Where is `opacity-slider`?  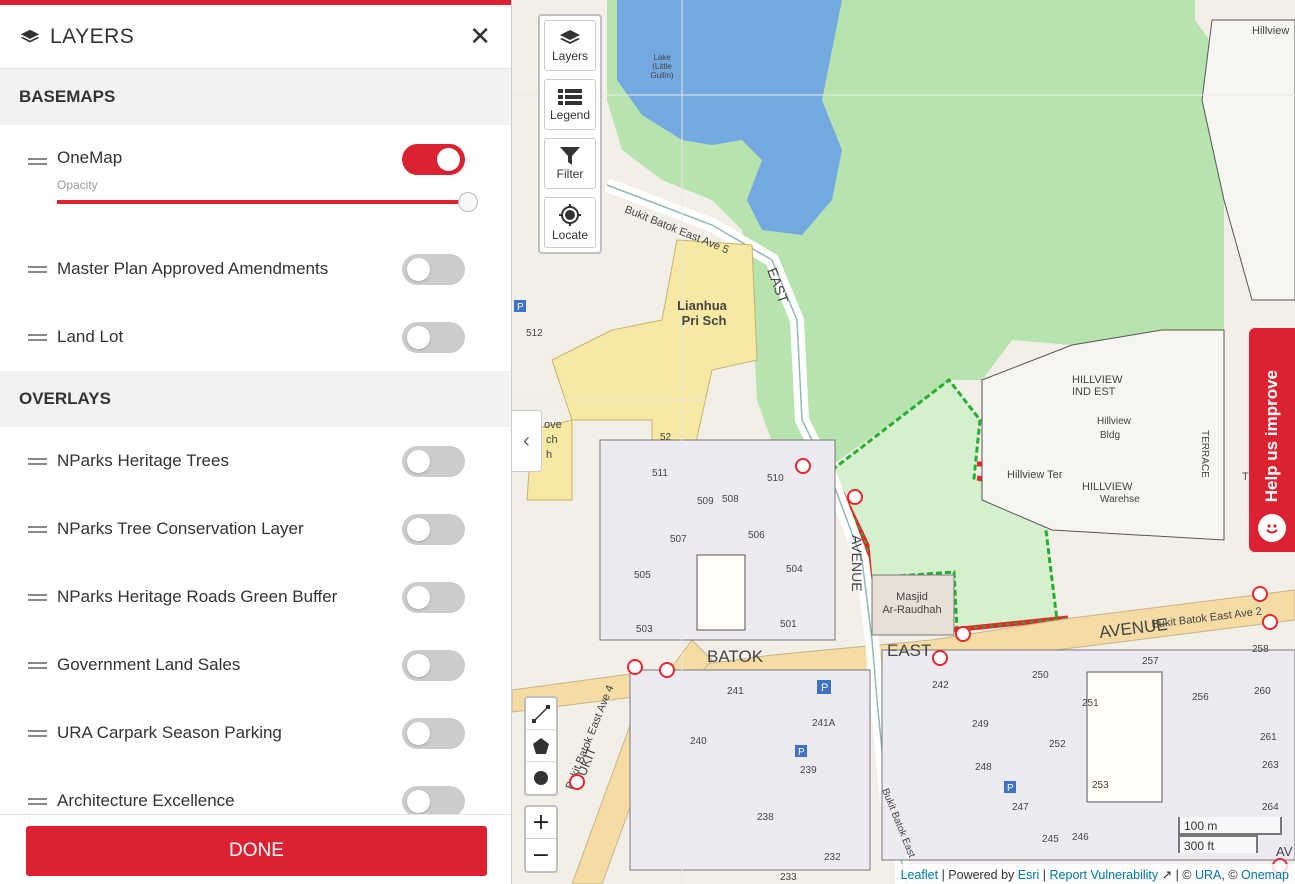 opacity-slider is located at coordinates (267, 202).